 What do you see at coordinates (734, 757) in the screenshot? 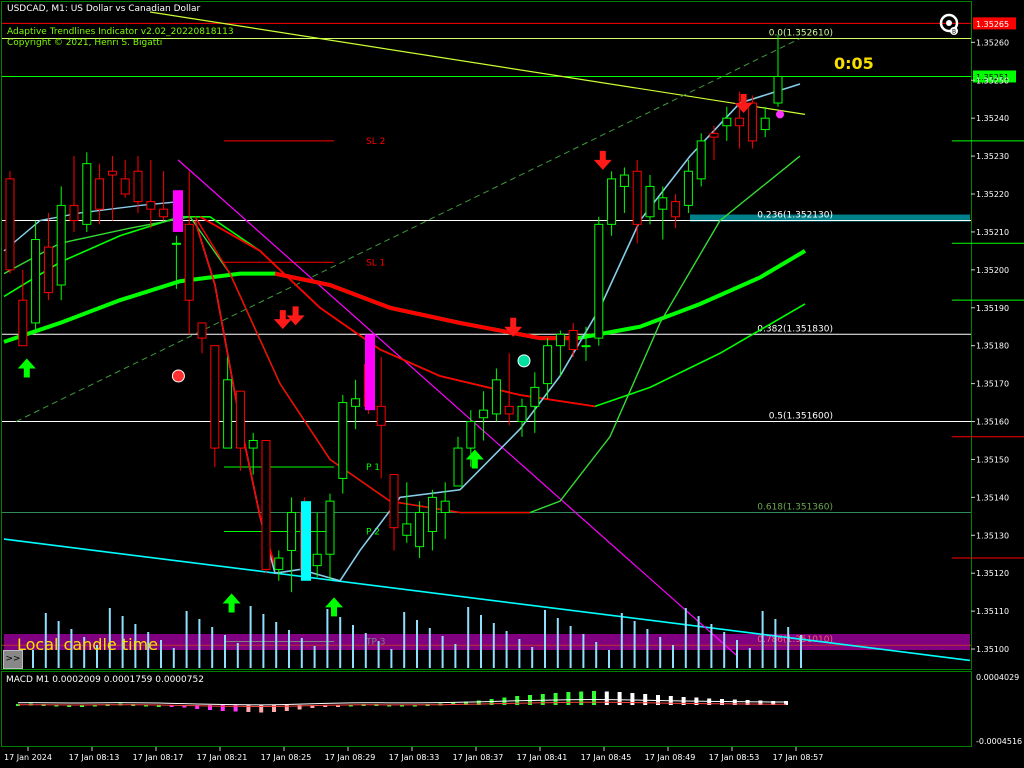
I see `x-tick-label: 17 Jan 08:53` at bounding box center [734, 757].